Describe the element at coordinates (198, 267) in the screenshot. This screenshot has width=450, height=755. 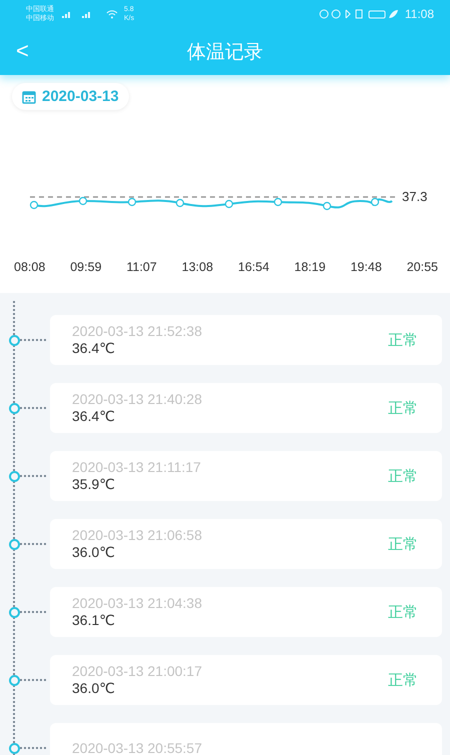
I see `axis-label: 13:08` at that location.